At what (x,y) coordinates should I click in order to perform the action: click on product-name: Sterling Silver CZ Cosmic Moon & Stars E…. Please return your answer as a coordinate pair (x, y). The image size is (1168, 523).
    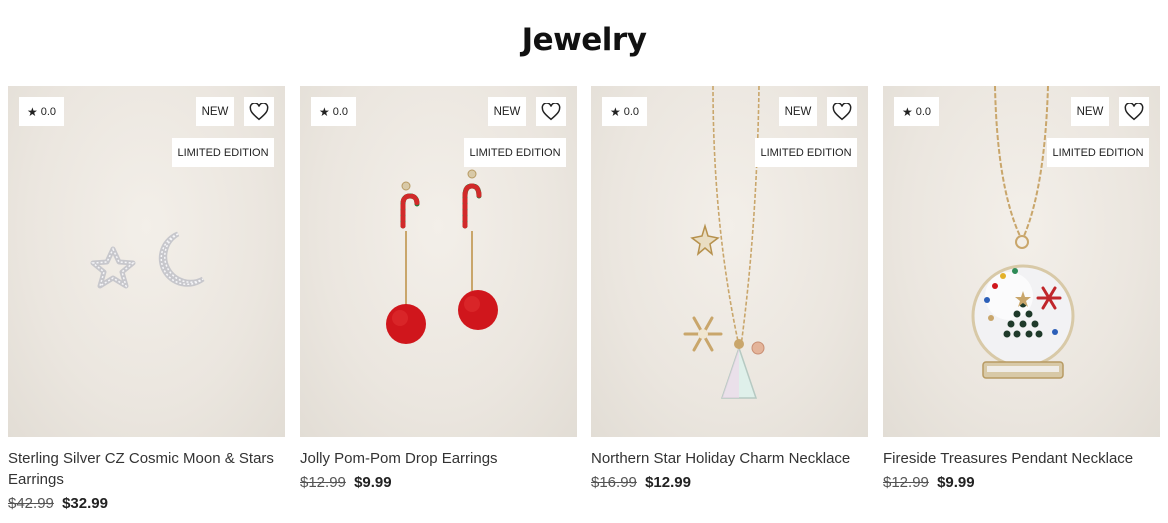
    Looking at the image, I should click on (146, 469).